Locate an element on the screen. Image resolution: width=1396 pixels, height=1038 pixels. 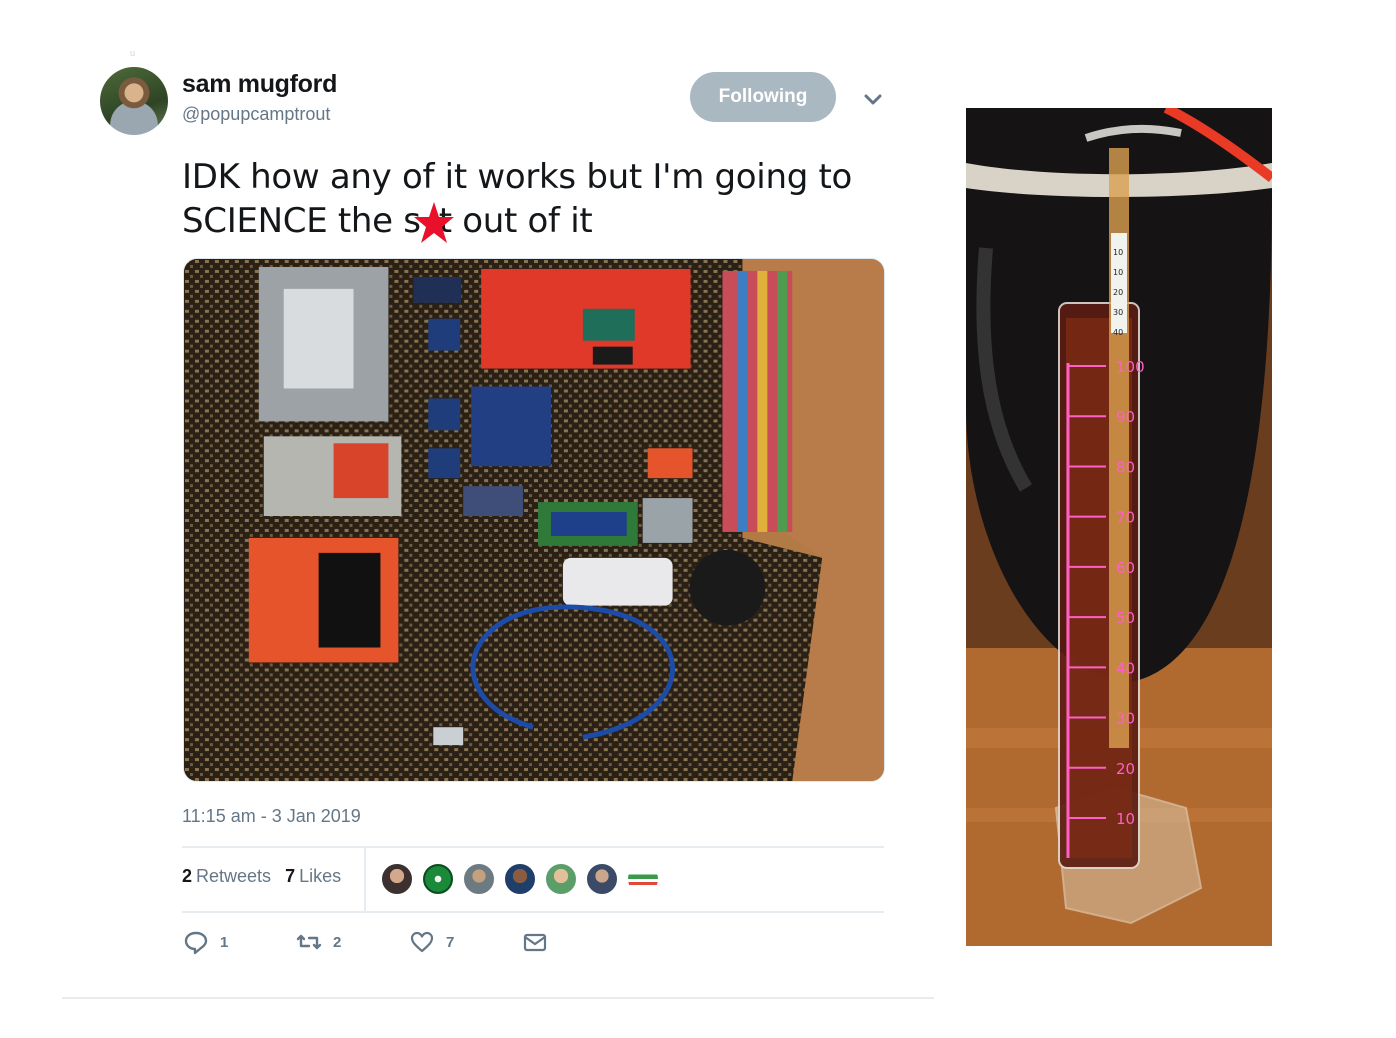
cylinder-scale-label: 50 is located at coordinates (1125, 618).